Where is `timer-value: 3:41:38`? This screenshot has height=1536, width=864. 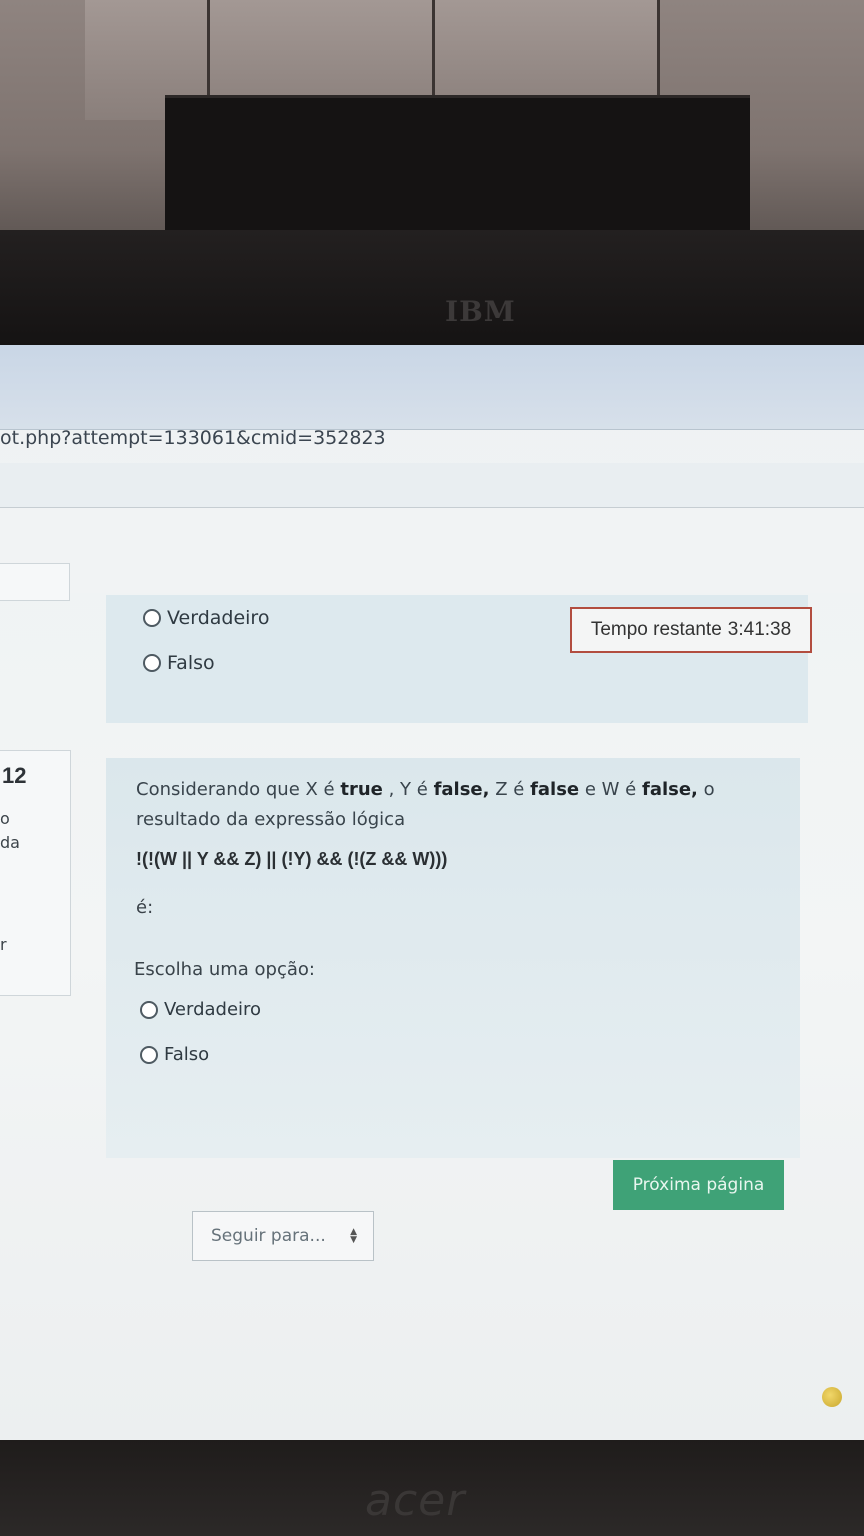
timer-value: 3:41:38 is located at coordinates (759, 629).